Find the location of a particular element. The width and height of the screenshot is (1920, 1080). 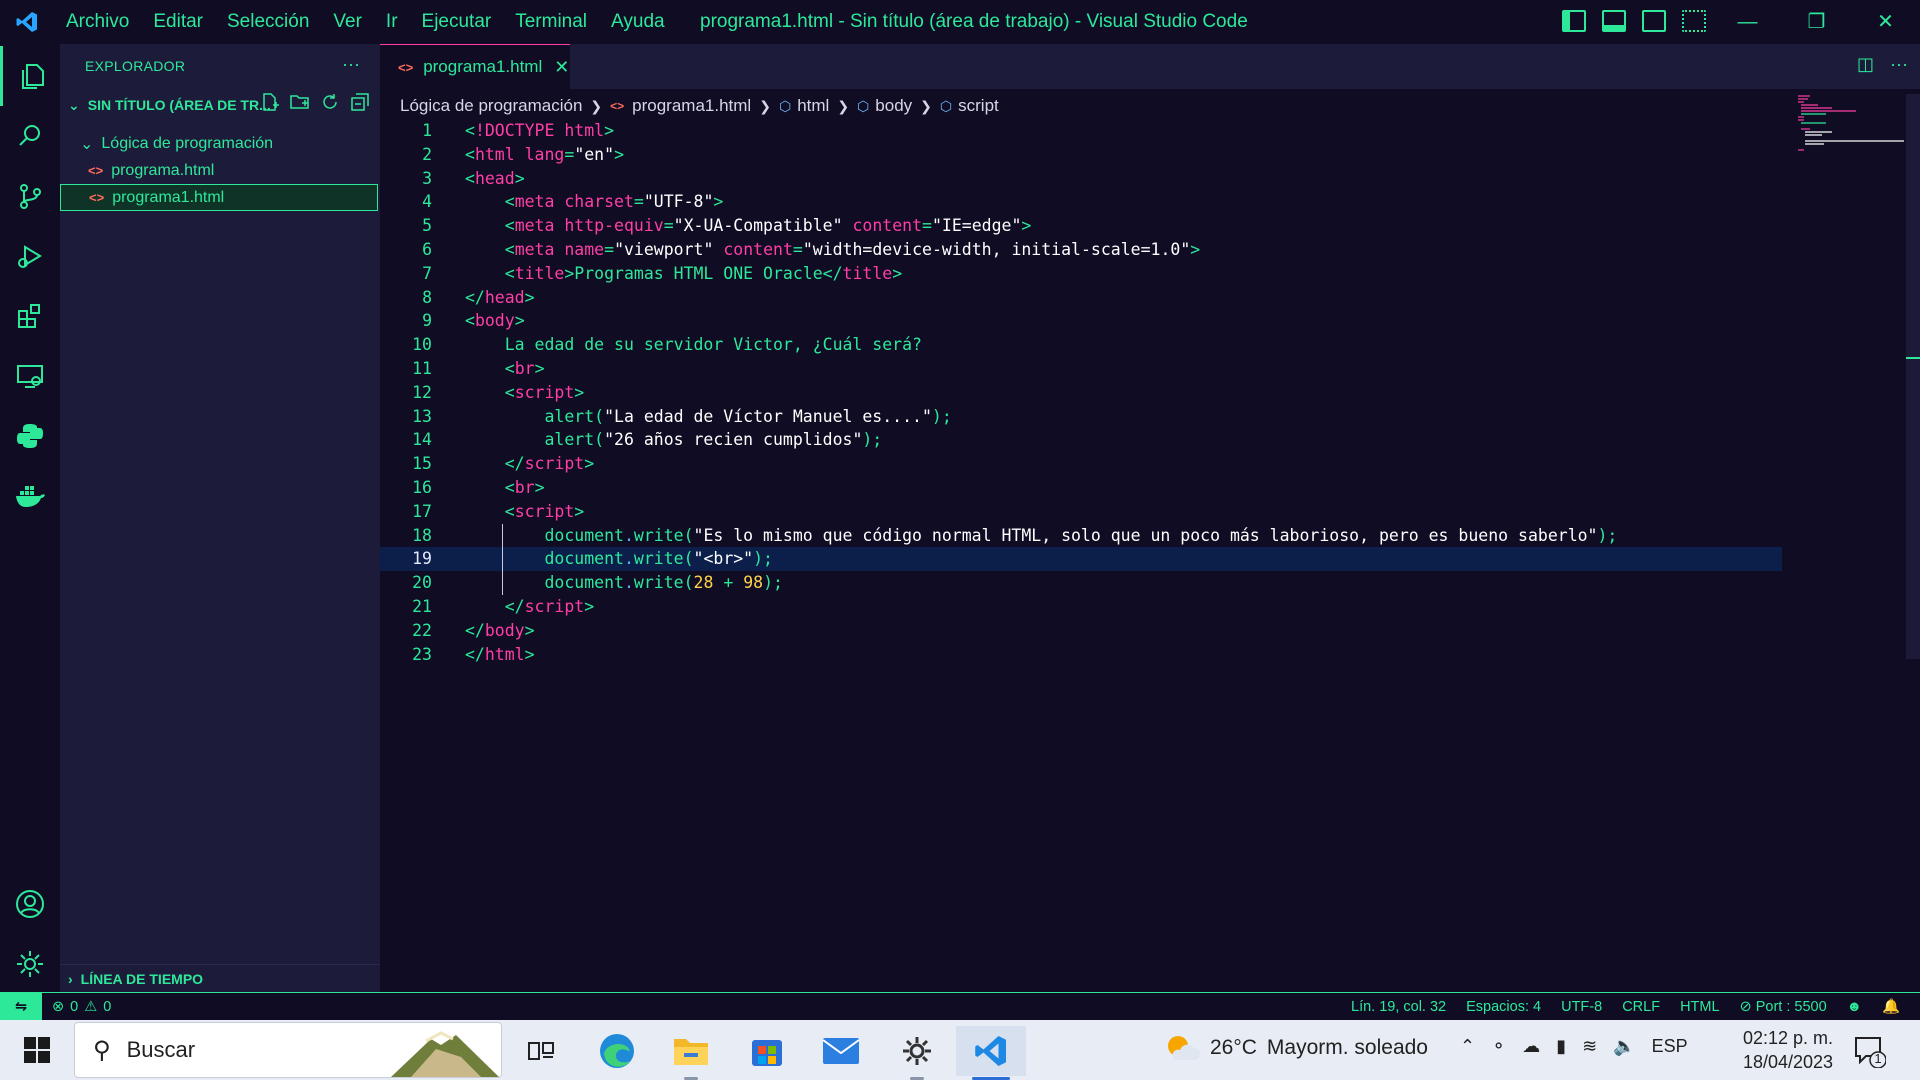

line-number: 8 is located at coordinates (427, 297).